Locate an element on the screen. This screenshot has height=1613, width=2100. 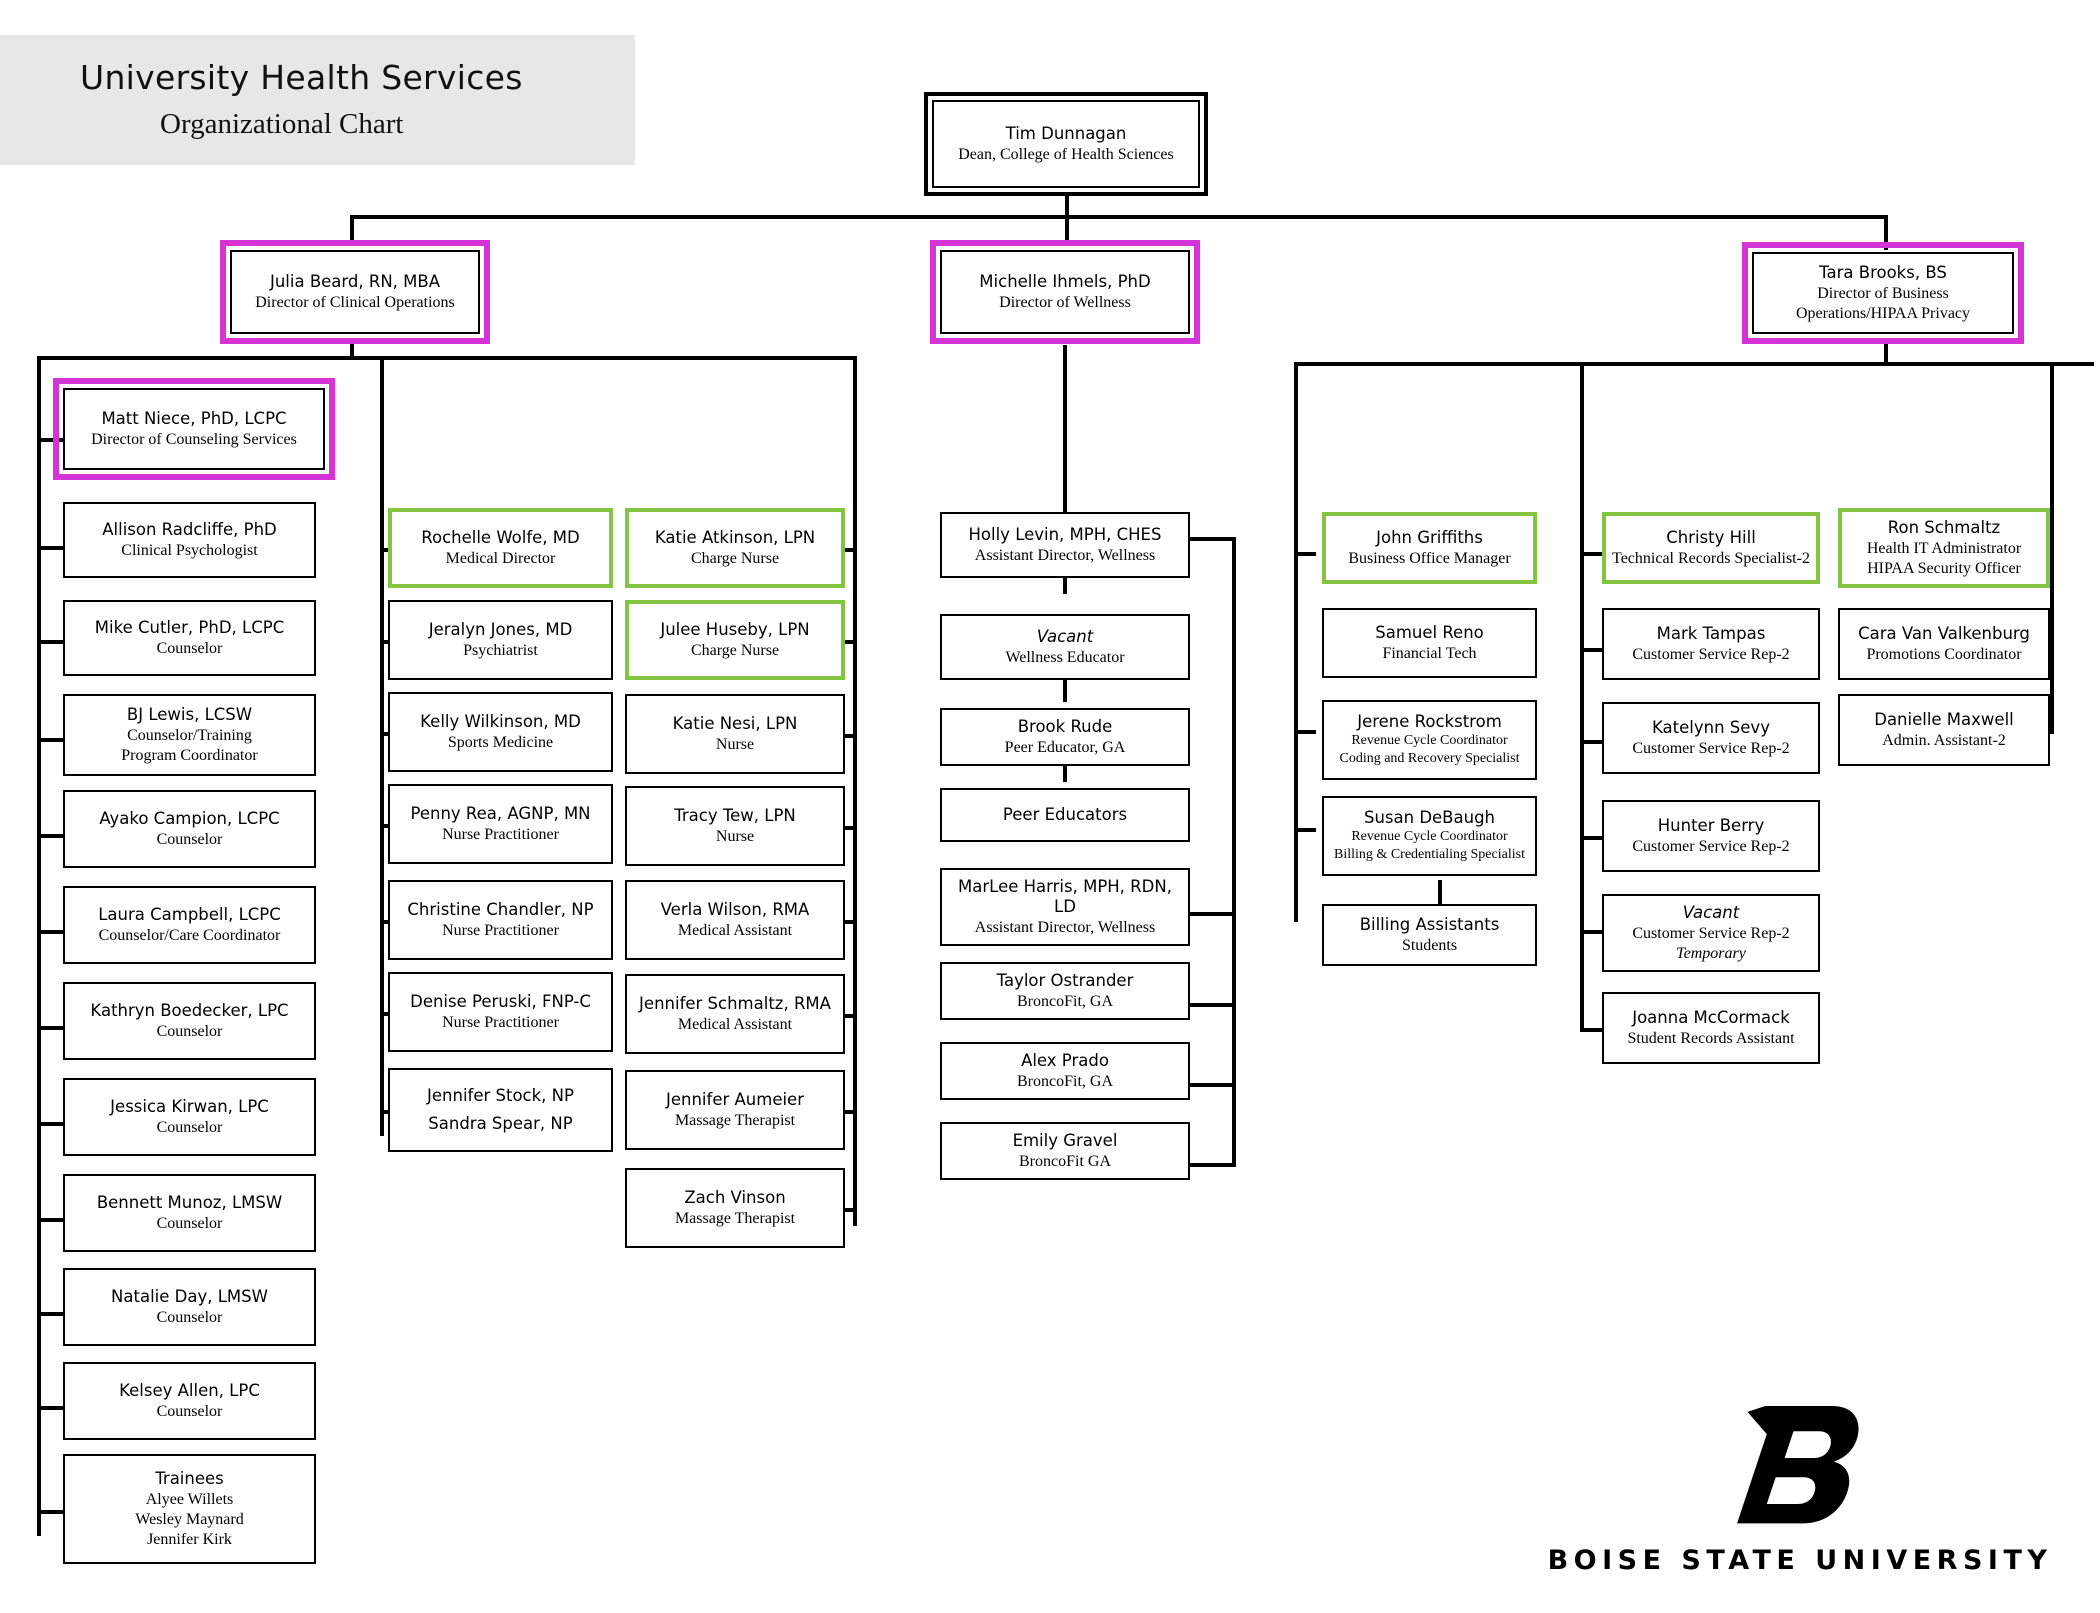
node-title: Massage Therapist is located at coordinates (735, 1120).